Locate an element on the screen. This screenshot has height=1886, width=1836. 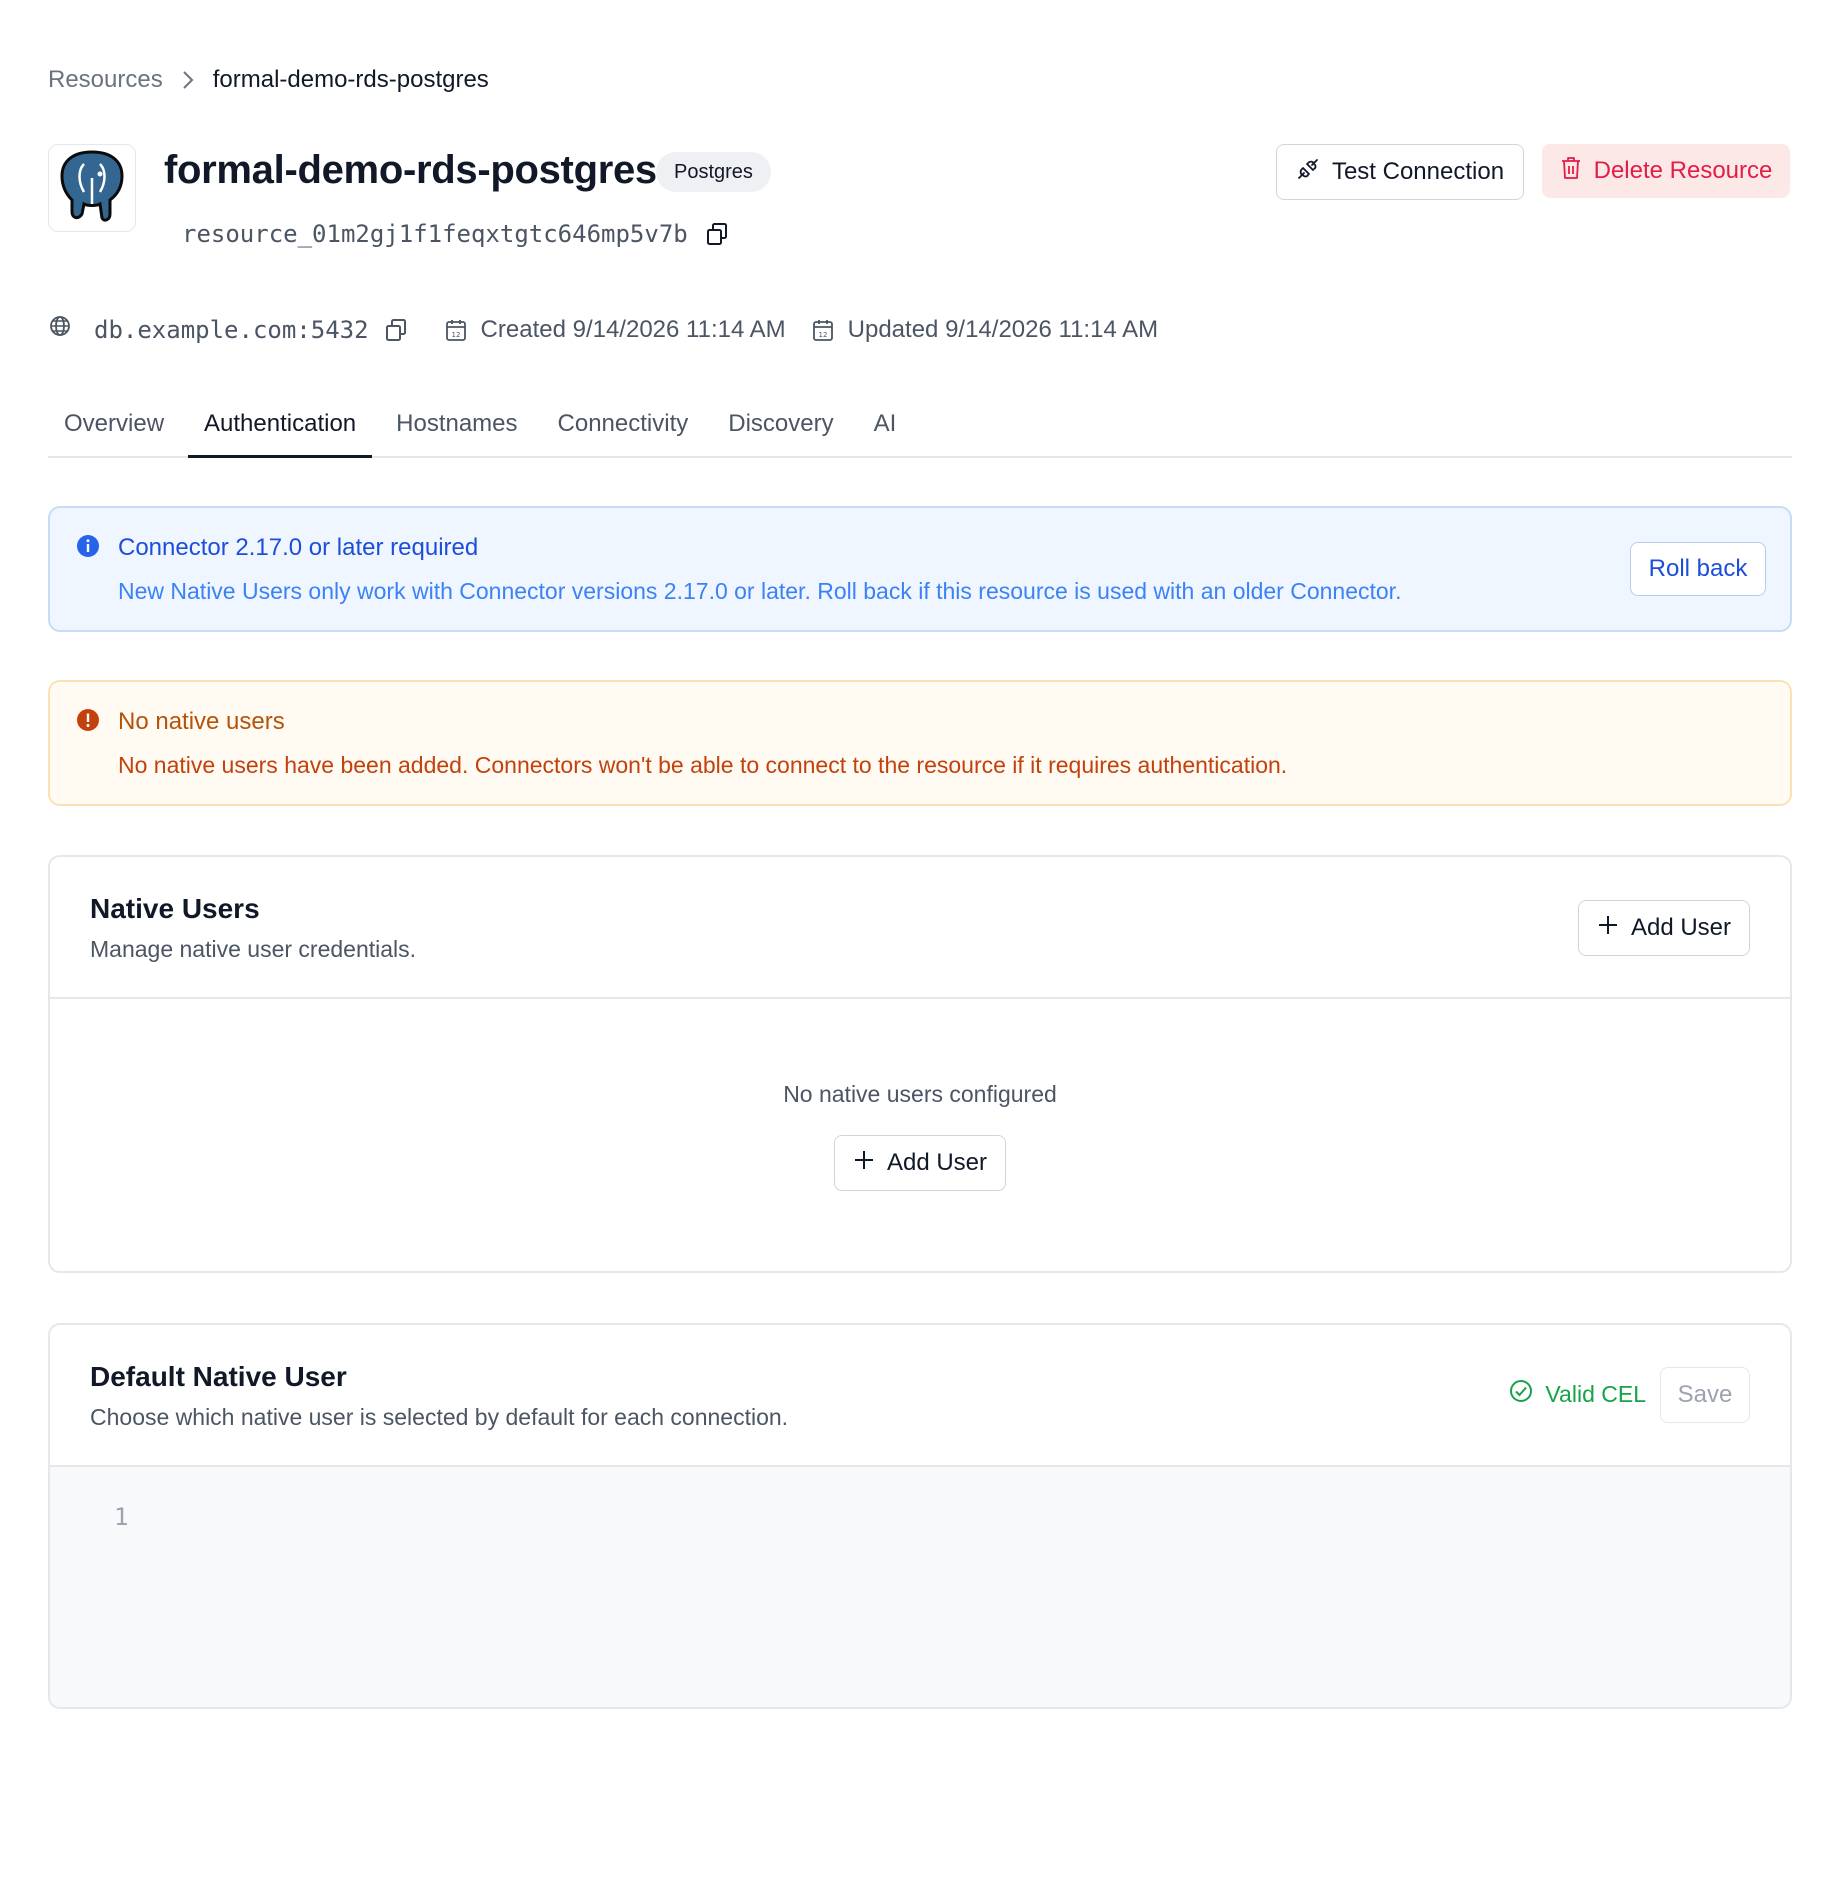
cel-status-text: Valid CEL is located at coordinates (1595, 1393).